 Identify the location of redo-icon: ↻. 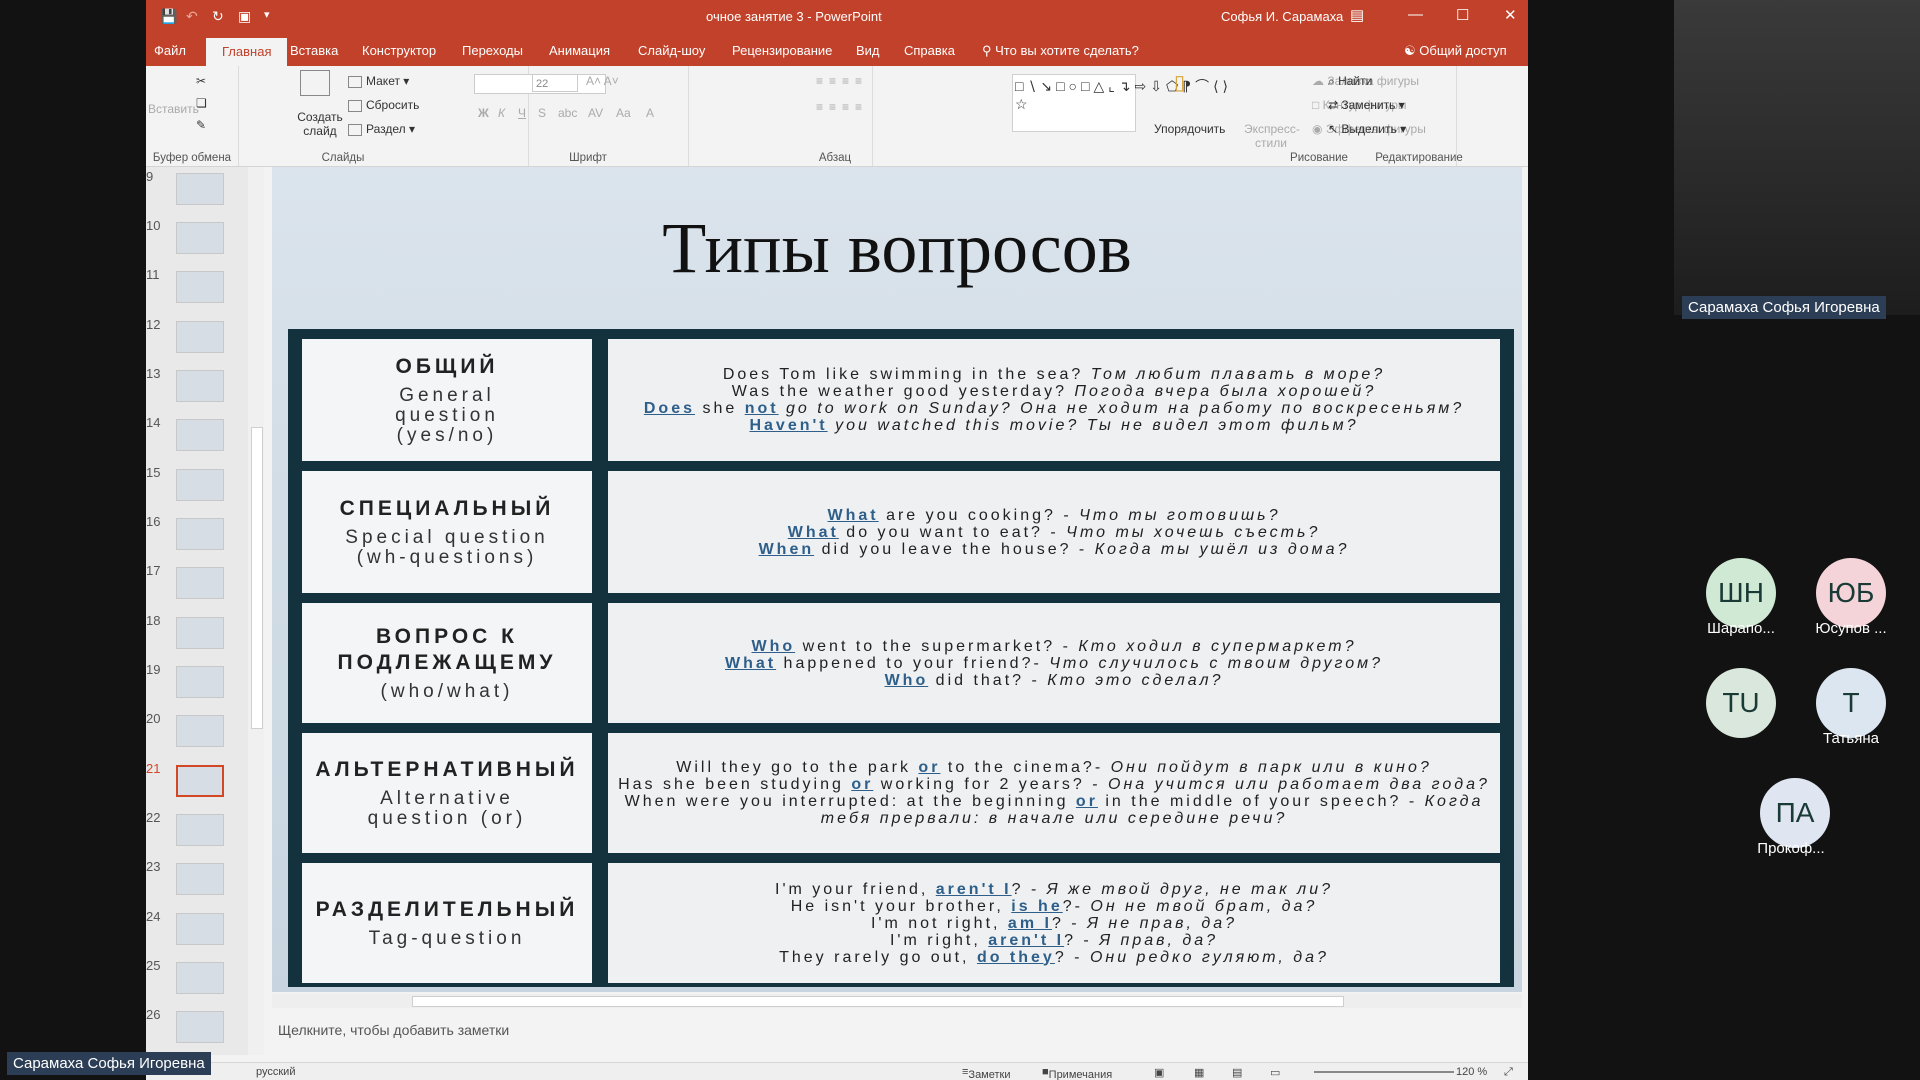
(218, 16).